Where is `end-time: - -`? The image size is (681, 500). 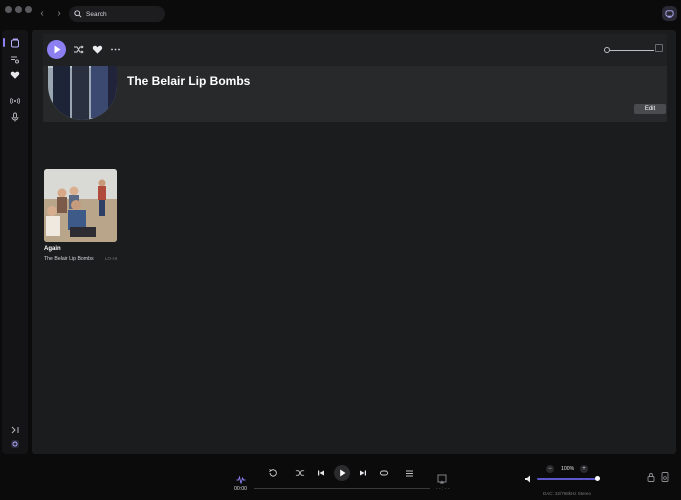 end-time: - - is located at coordinates (443, 489).